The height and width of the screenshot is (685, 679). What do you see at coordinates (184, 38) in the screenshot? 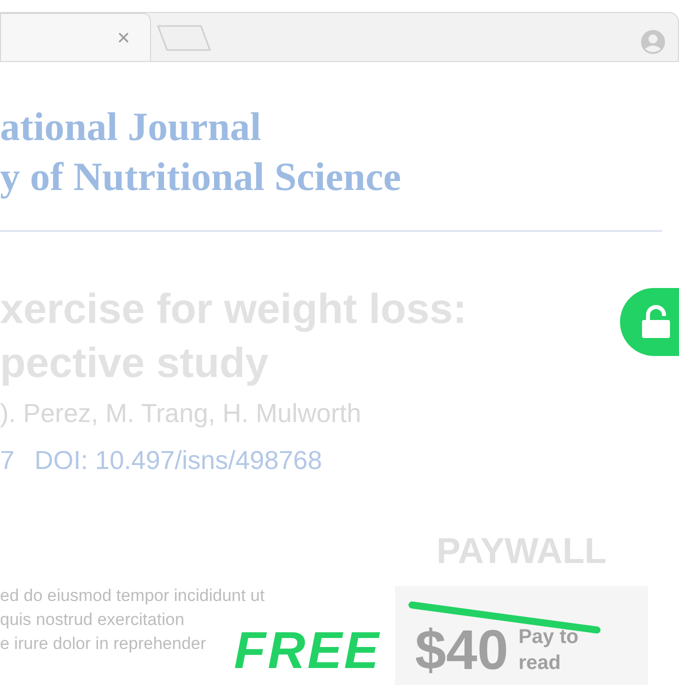
I see `new-tab-button` at bounding box center [184, 38].